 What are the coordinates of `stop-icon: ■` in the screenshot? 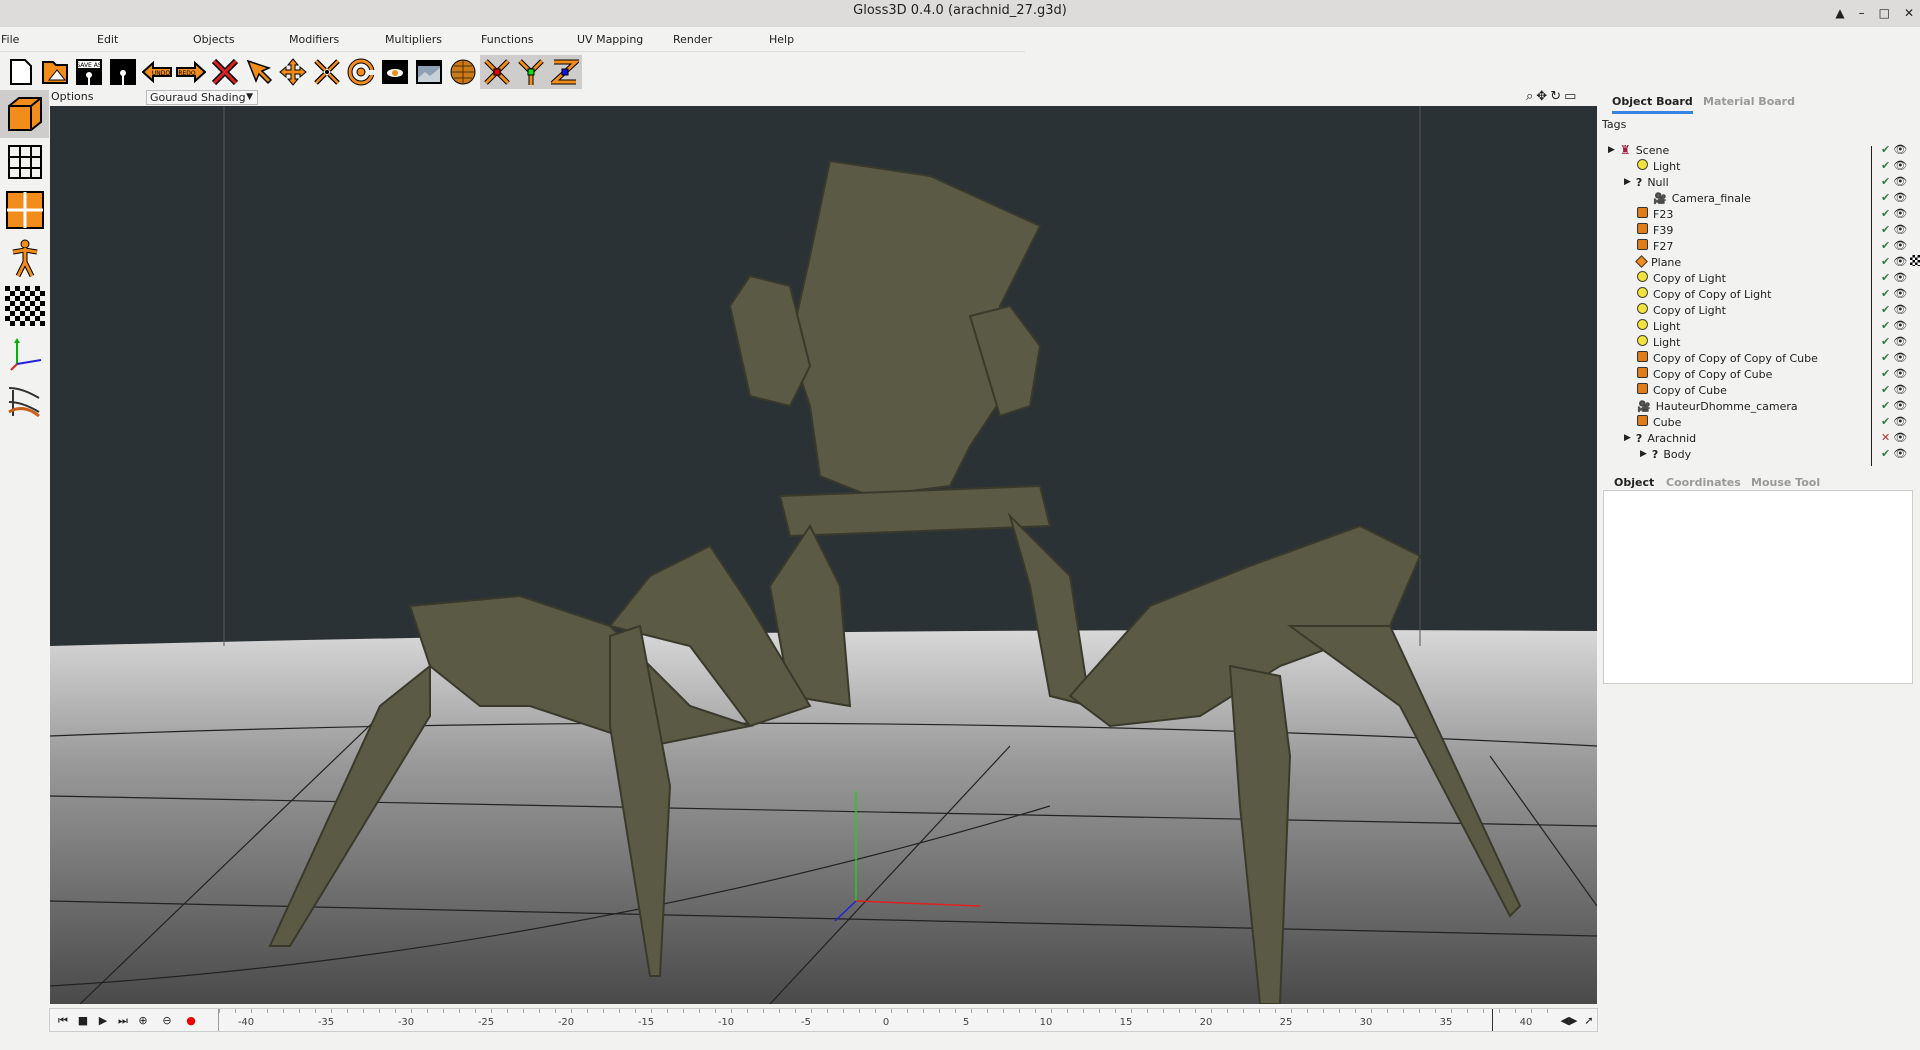 It's located at (83, 1021).